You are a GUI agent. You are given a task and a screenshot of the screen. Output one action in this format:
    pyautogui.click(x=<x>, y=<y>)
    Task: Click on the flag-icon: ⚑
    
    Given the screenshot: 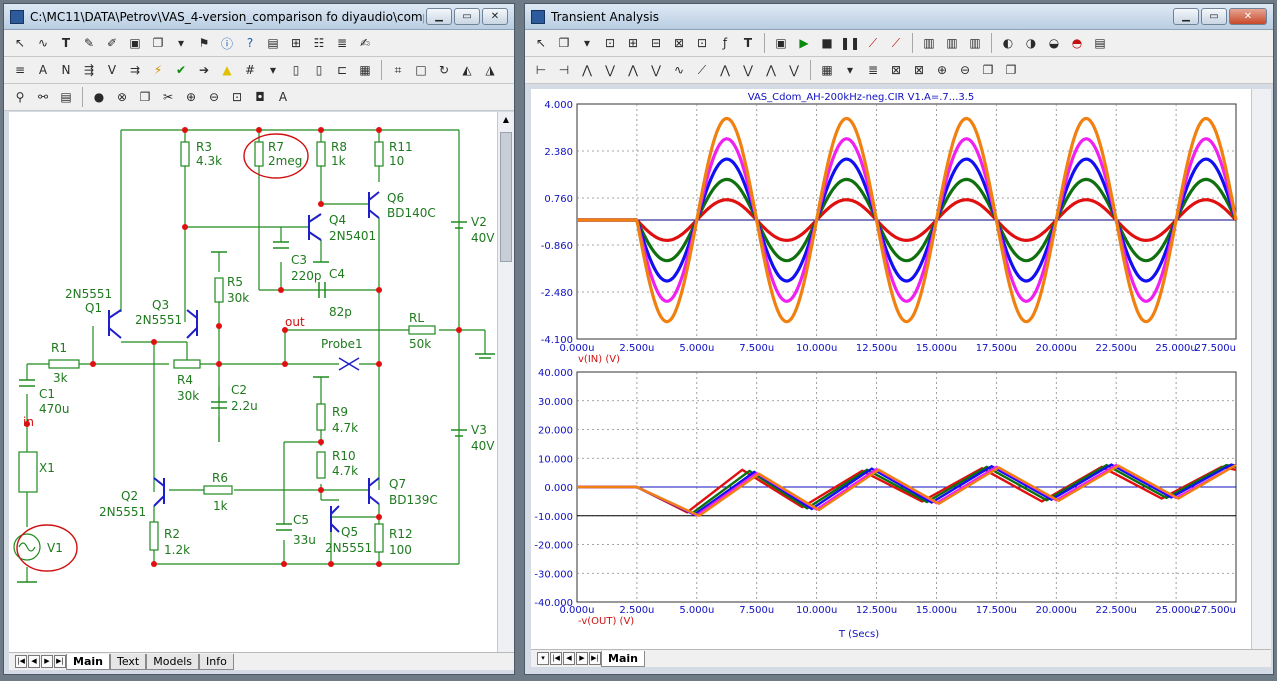 What is the action you would take?
    pyautogui.click(x=204, y=43)
    